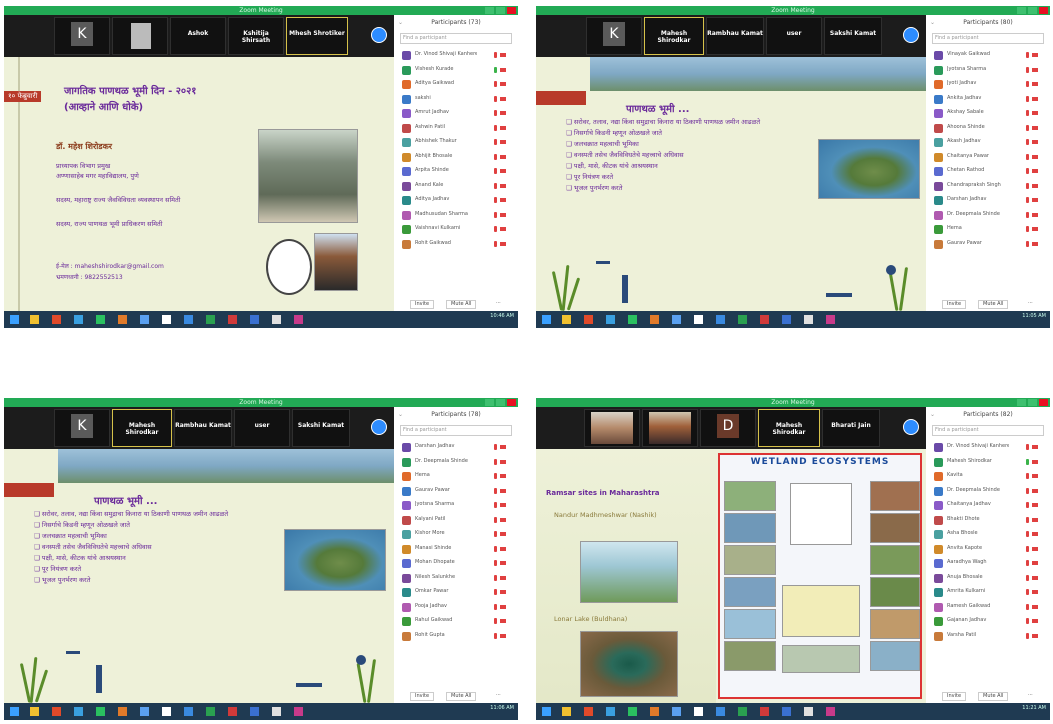 The image size is (1053, 724). I want to click on participant-row: Aditya Jadhav, so click(456, 200).